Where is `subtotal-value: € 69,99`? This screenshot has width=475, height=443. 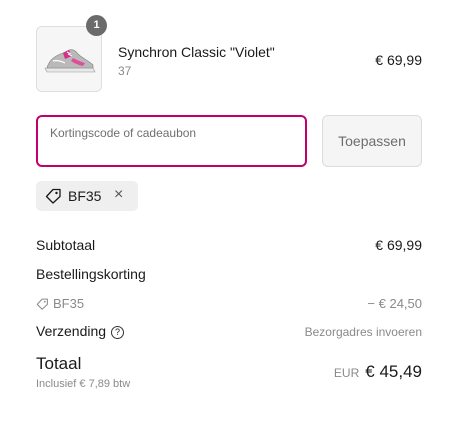 subtotal-value: € 69,99 is located at coordinates (398, 245).